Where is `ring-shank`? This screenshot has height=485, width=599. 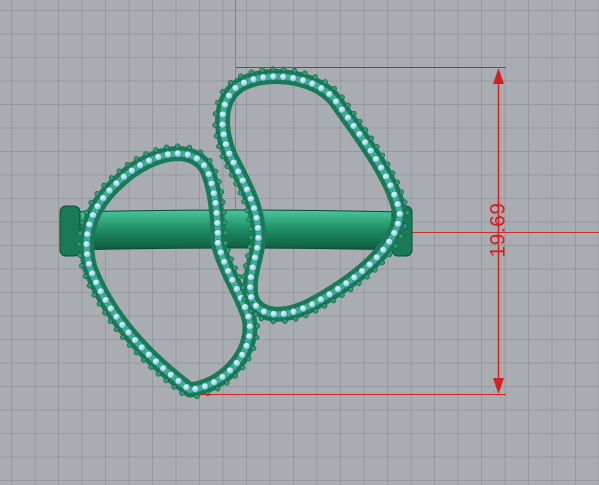
ring-shank is located at coordinates (236, 231).